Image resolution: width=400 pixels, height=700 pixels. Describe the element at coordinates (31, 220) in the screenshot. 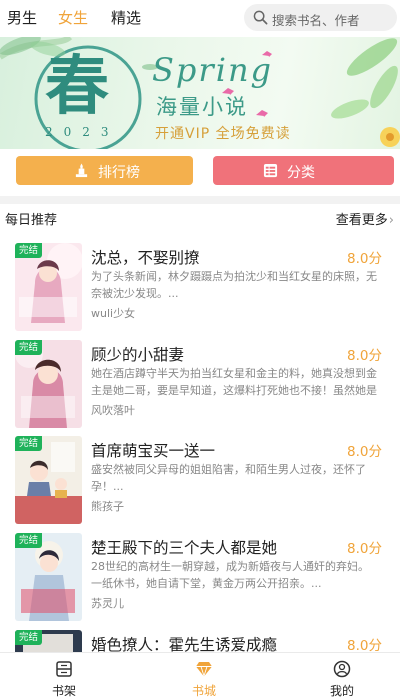

I see `section-title: 每日推荐` at that location.